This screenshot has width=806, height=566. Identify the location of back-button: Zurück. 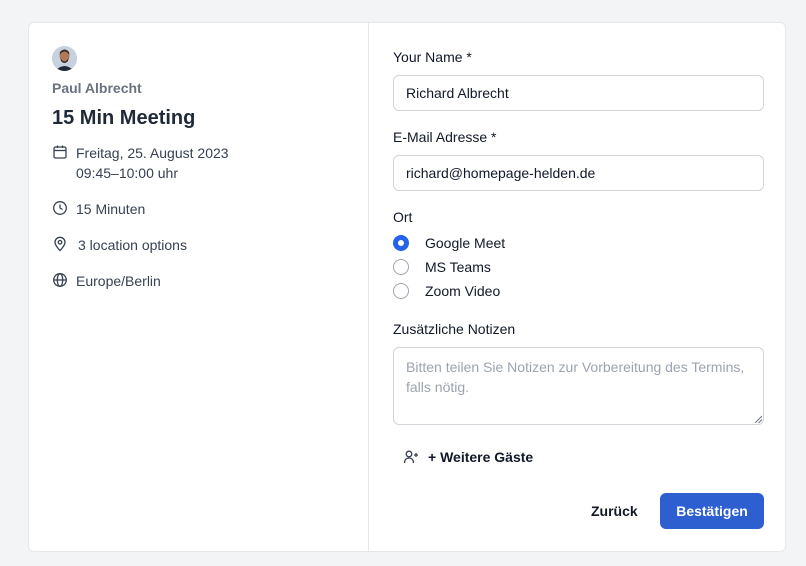
(612, 511).